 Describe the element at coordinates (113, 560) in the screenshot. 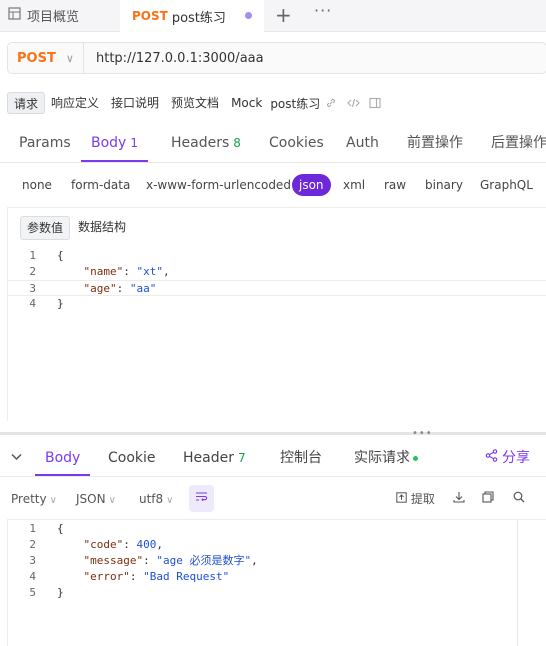

I see `json-key: "message"` at that location.